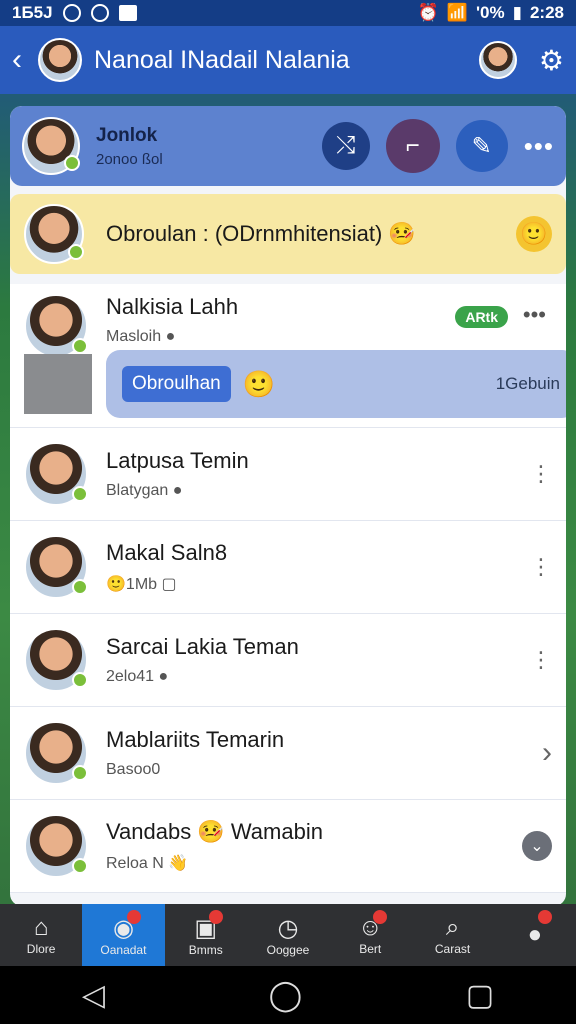 Image resolution: width=576 pixels, height=1024 pixels. Describe the element at coordinates (127, 13) in the screenshot. I see `mail-icon` at that location.